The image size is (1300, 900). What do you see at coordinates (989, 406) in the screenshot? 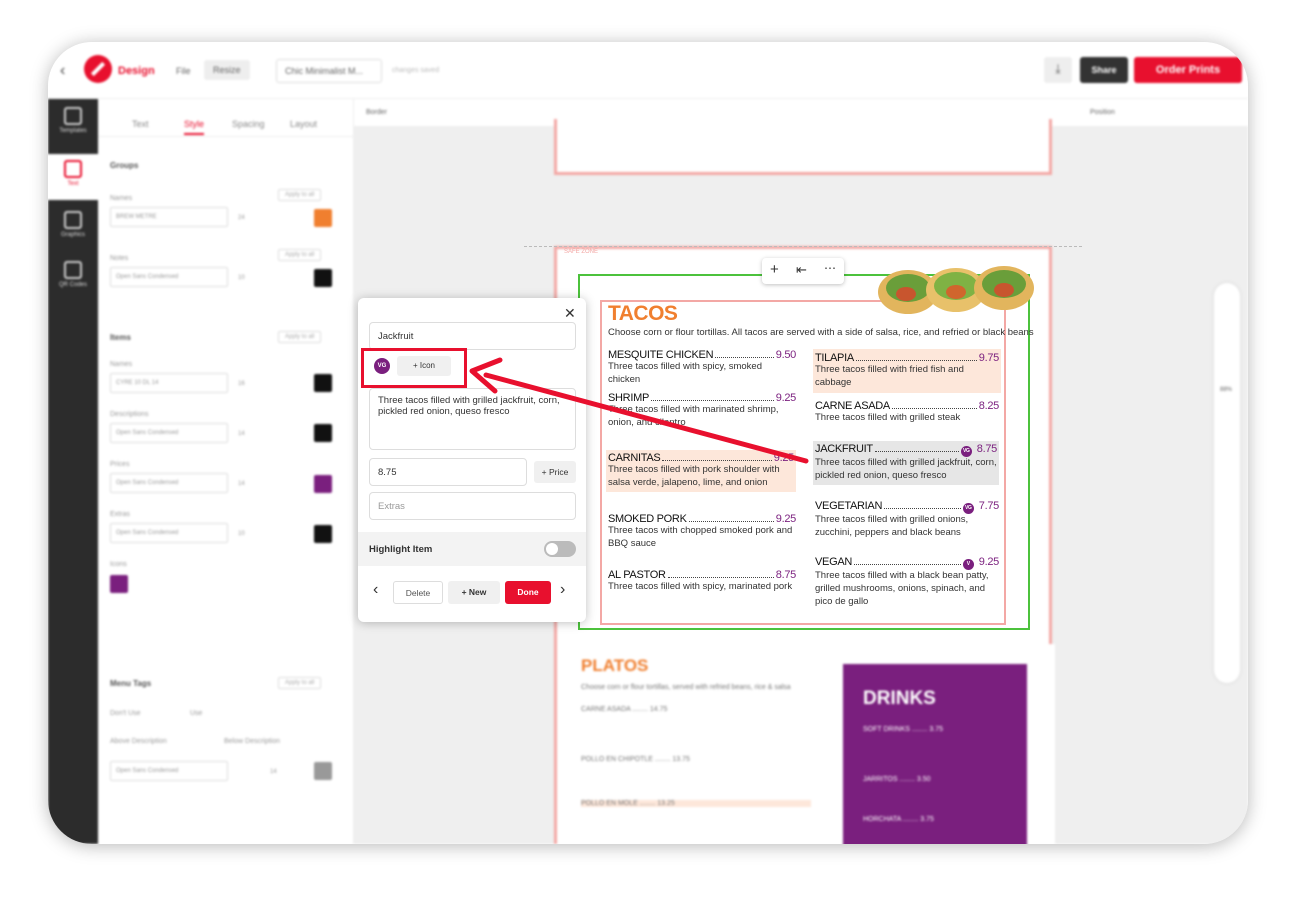
I see `item-price: 8.25` at bounding box center [989, 406].